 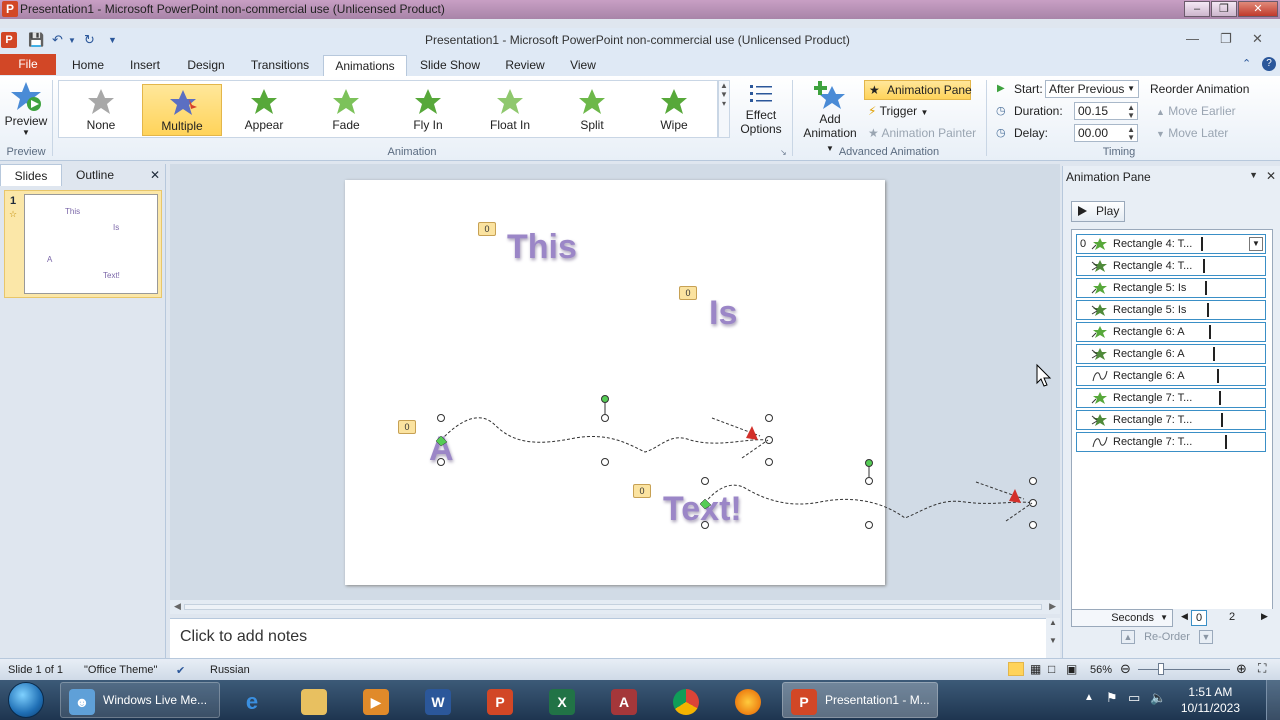 I want to click on play-button: Play, so click(x=1098, y=211).